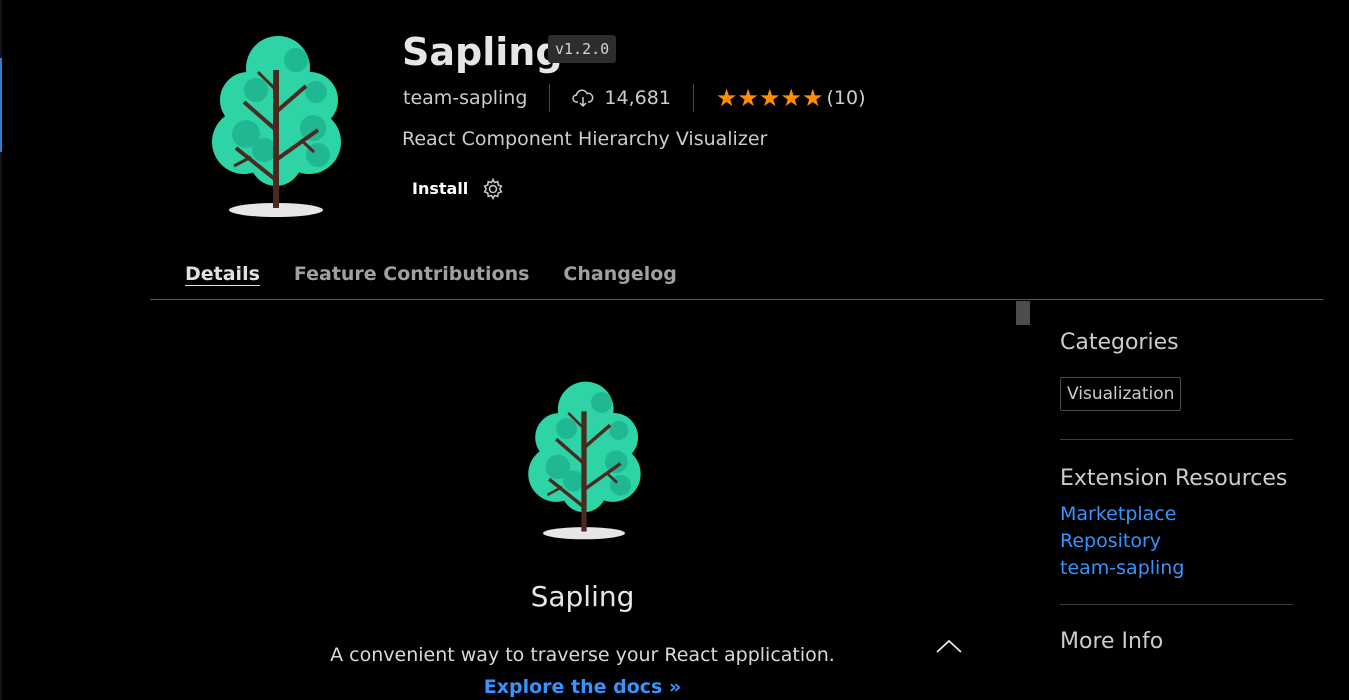 The width and height of the screenshot is (1349, 700). Describe the element at coordinates (846, 98) in the screenshot. I see `rating-count: (10)` at that location.